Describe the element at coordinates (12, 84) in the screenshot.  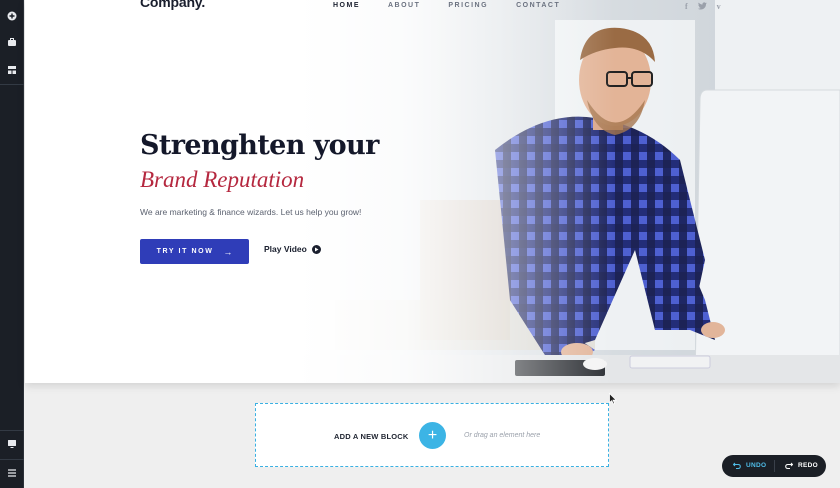
I see `sidebar-divider` at that location.